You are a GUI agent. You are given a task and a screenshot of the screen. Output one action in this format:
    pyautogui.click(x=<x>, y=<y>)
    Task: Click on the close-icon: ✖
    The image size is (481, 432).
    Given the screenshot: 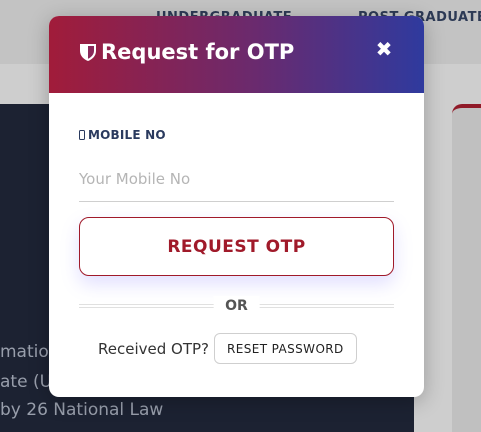 What is the action you would take?
    pyautogui.click(x=384, y=49)
    